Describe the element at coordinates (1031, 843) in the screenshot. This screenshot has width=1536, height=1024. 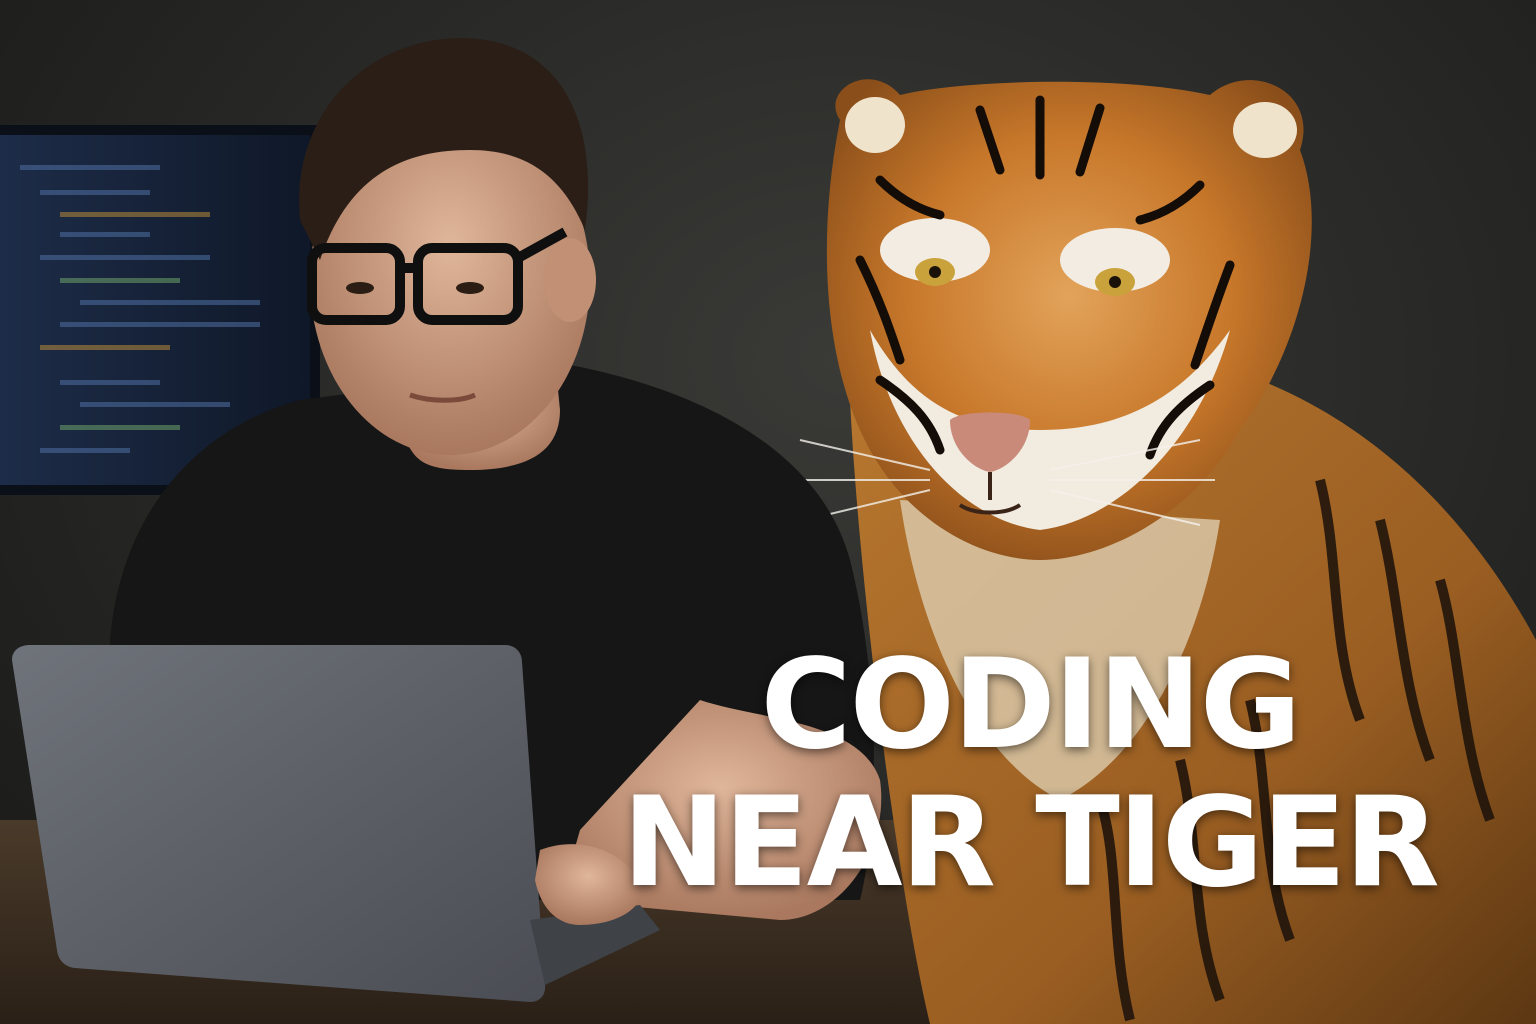
I see `headline-line-2: NEAR TIGER` at that location.